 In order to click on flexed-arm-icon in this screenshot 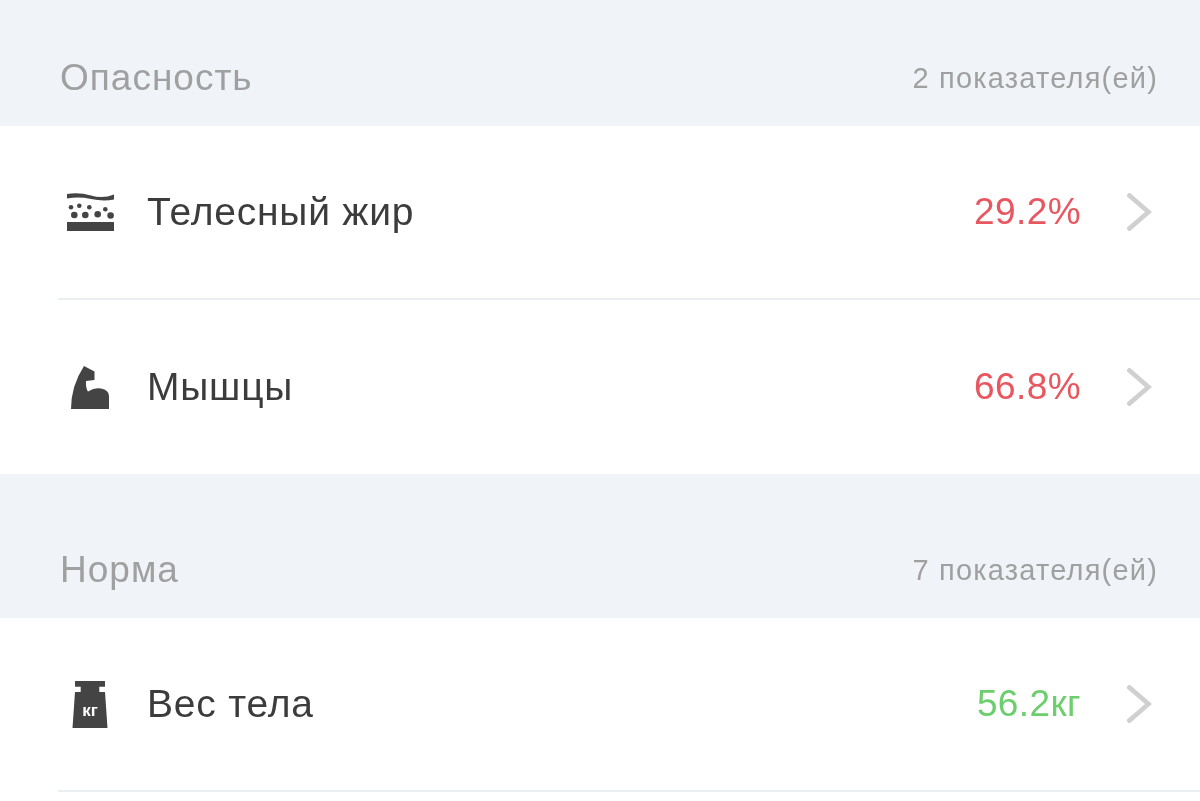, I will do `click(90, 387)`.